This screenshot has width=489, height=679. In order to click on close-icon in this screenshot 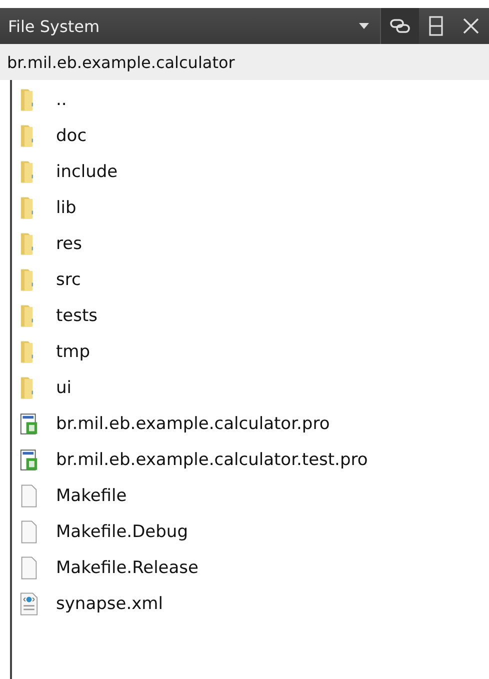, I will do `click(471, 26)`.